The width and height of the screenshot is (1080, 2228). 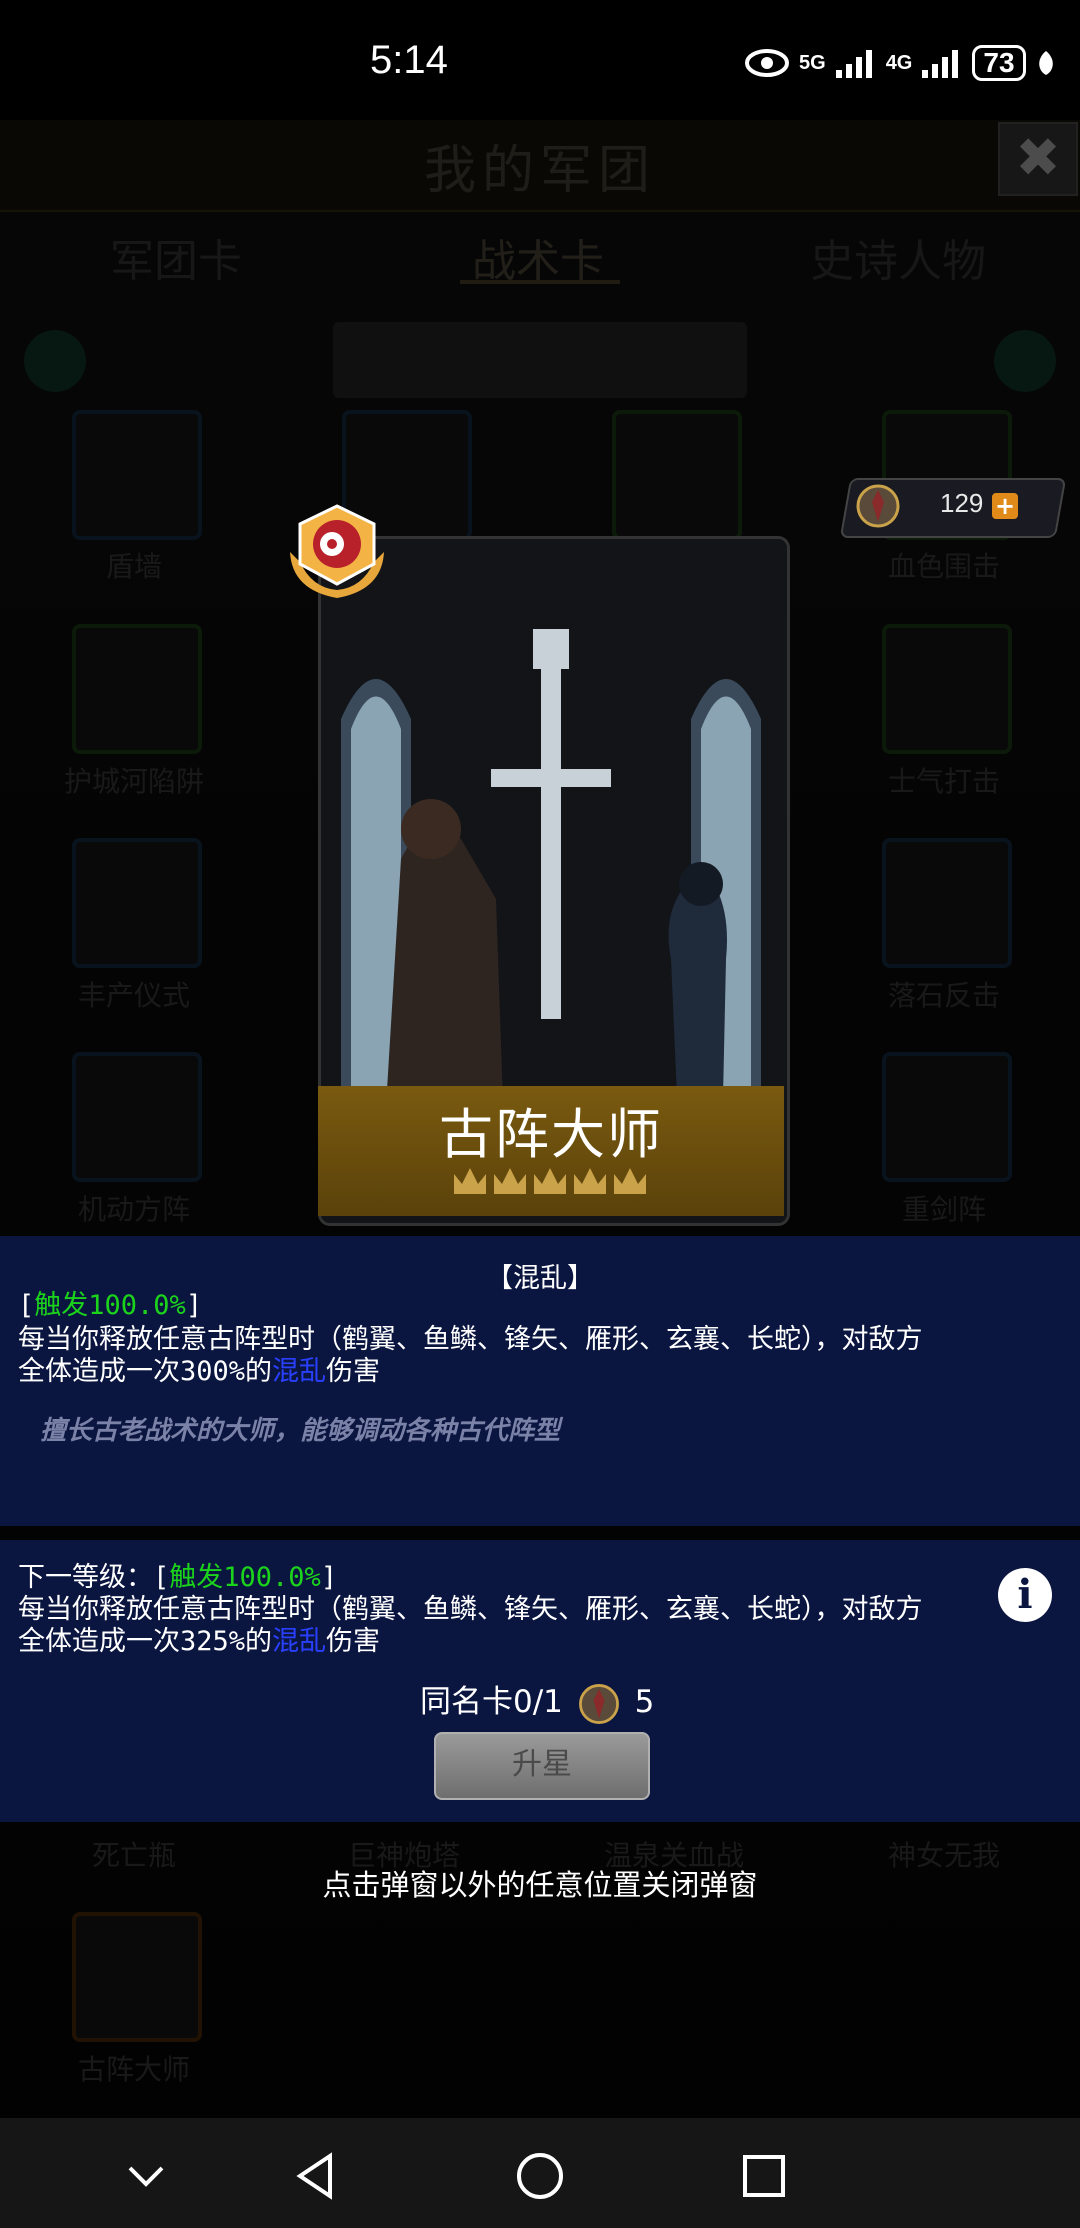 What do you see at coordinates (145, 1641) in the screenshot?
I see `effect-text: 全体造成一次325%的` at bounding box center [145, 1641].